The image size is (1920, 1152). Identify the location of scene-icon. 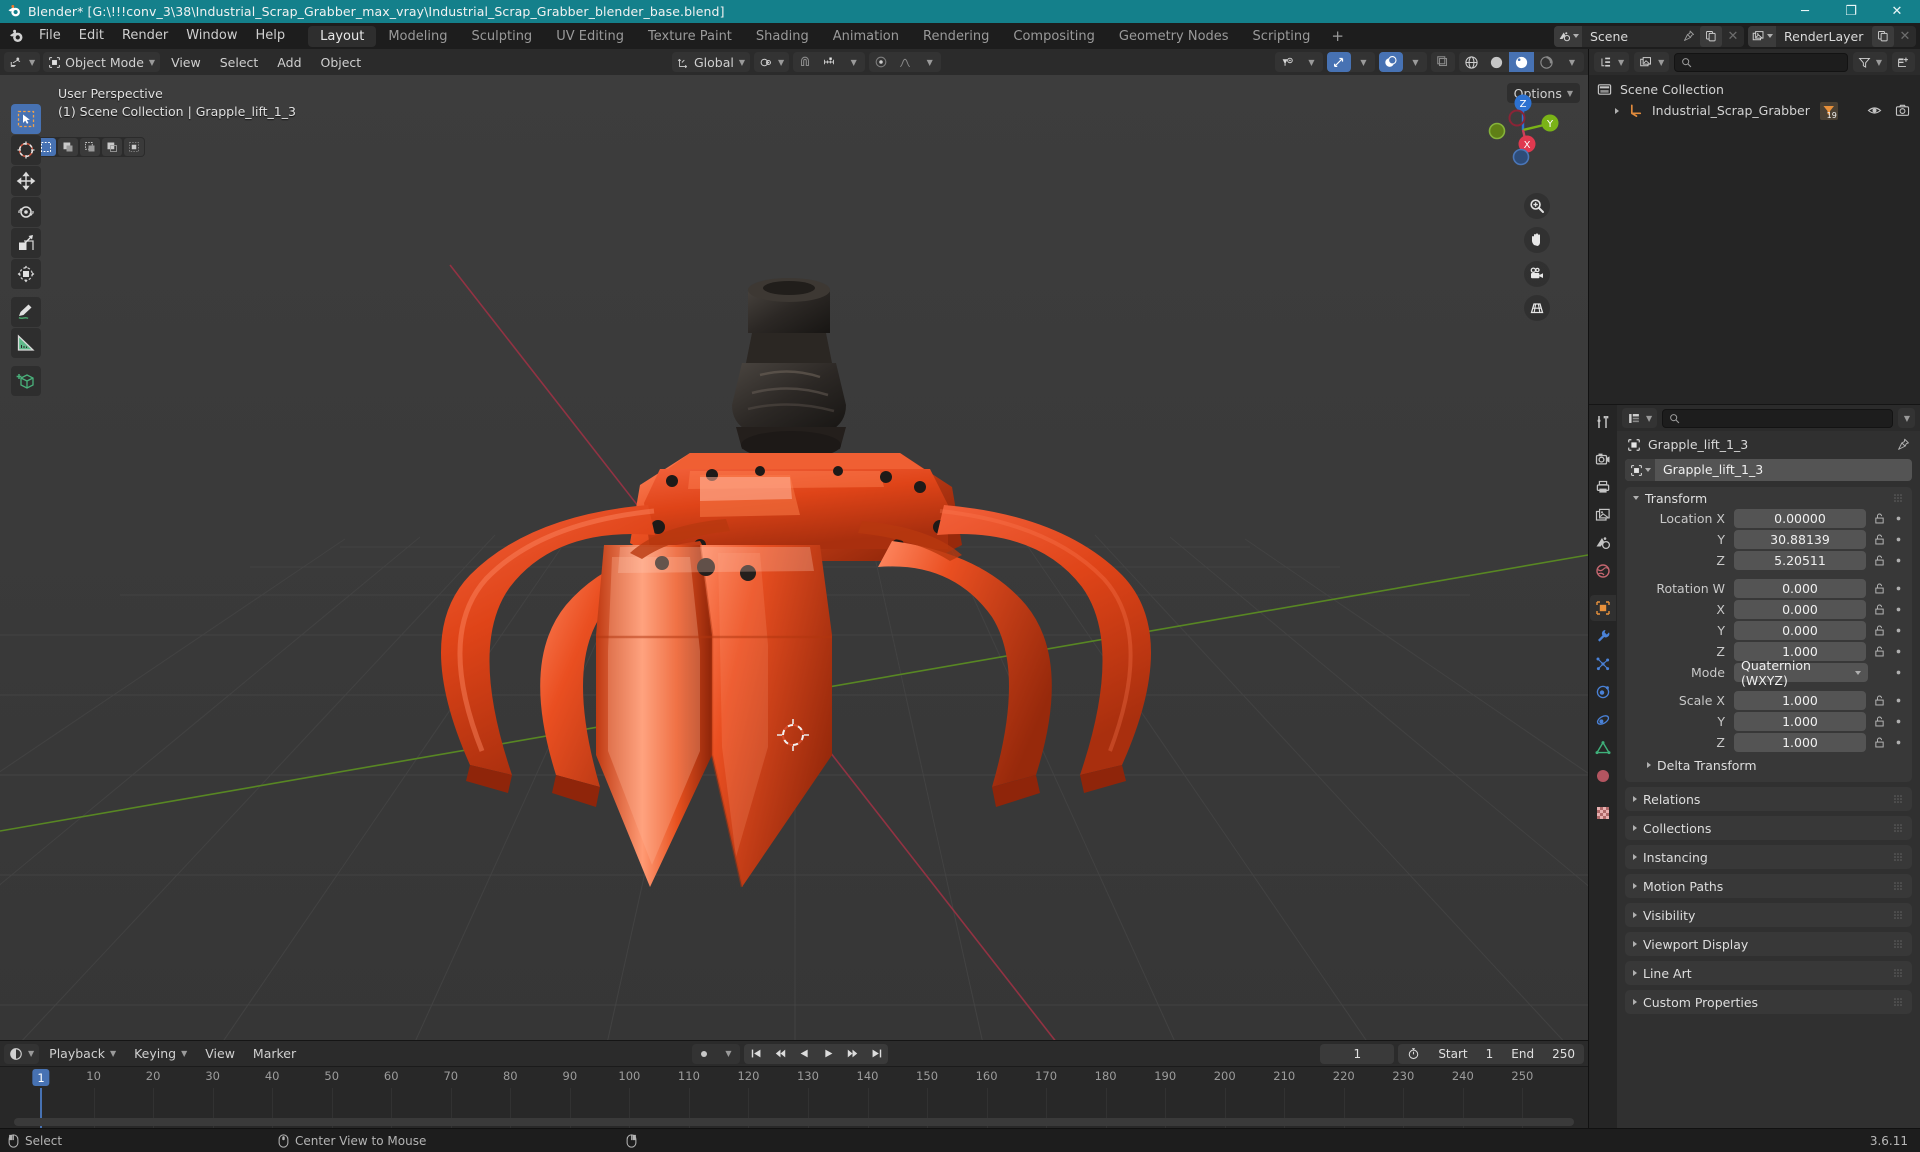
(1568, 36).